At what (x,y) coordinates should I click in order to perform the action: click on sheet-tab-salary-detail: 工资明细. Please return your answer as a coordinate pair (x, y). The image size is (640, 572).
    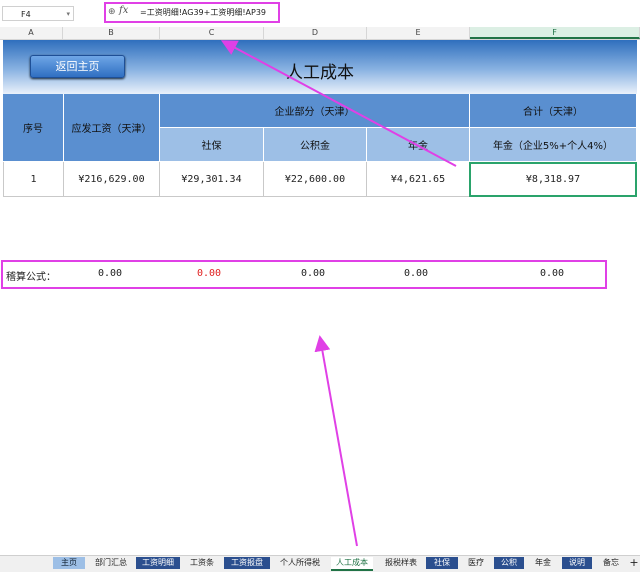
    Looking at the image, I should click on (158, 563).